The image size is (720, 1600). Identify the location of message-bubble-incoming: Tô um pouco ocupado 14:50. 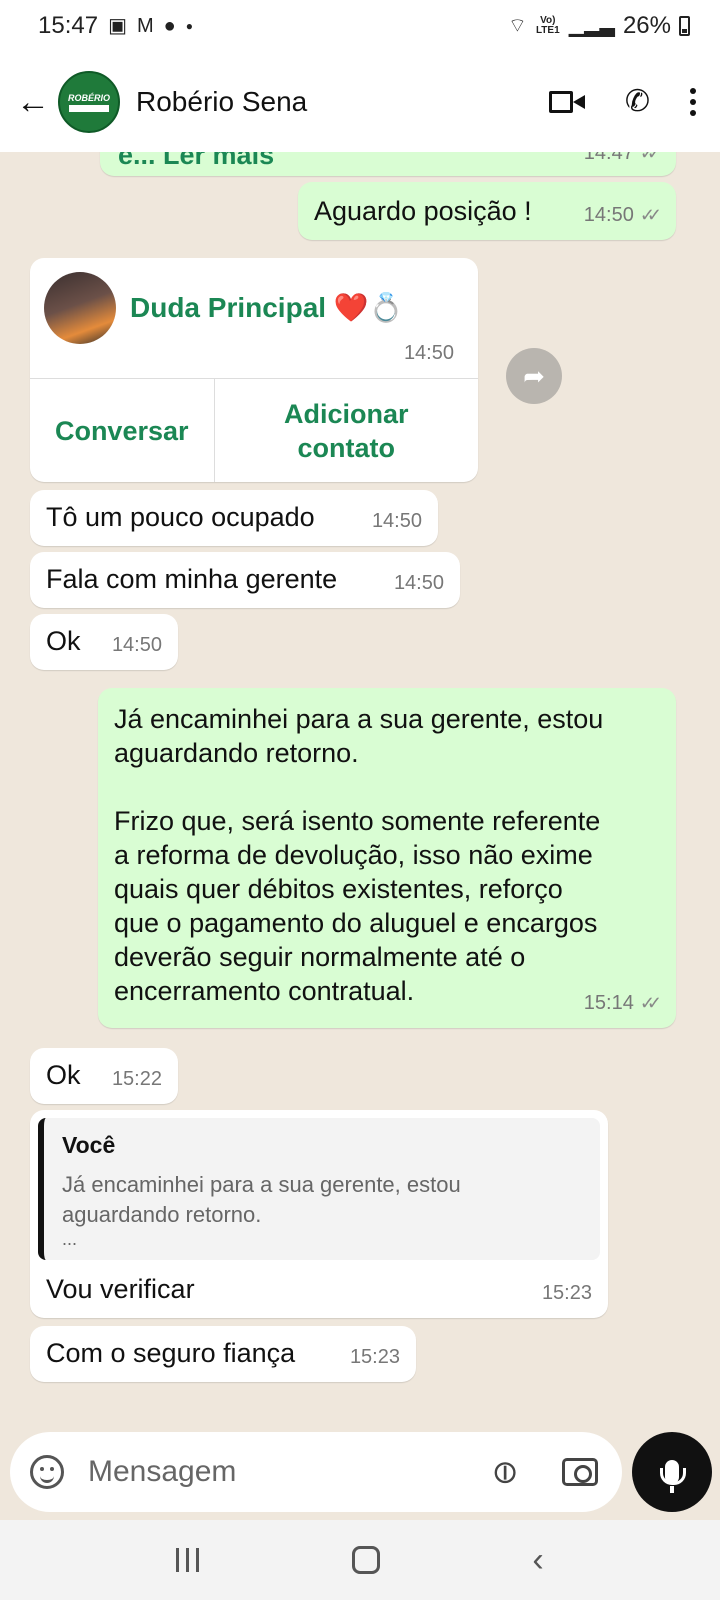
(234, 518).